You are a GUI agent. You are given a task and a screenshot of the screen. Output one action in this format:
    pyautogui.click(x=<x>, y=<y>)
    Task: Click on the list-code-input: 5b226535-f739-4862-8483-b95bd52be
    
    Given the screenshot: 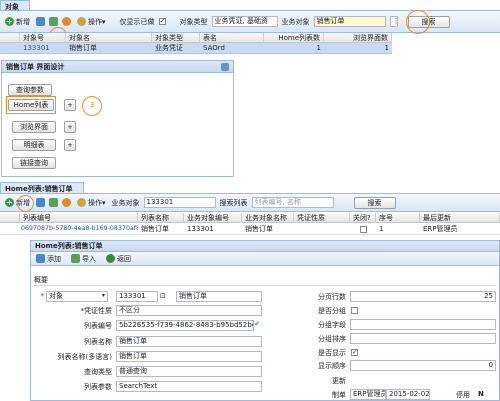 What is the action you would take?
    pyautogui.click(x=185, y=325)
    